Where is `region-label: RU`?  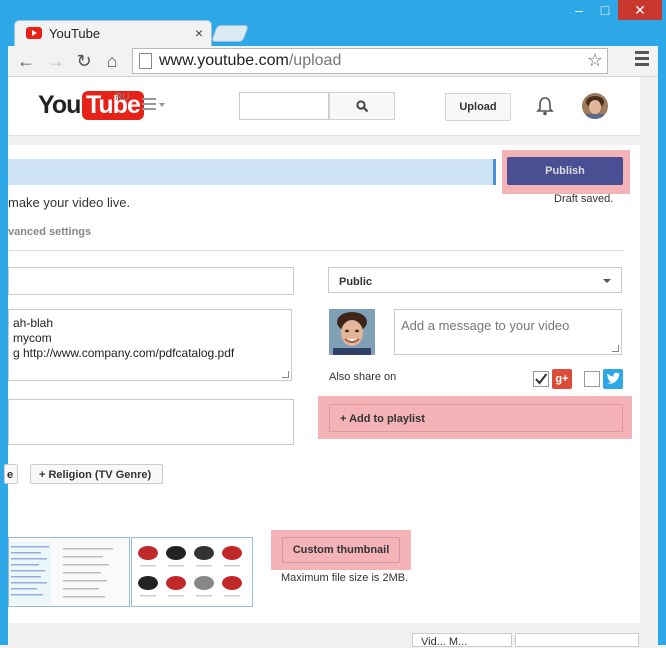
region-label: RU is located at coordinates (122, 97).